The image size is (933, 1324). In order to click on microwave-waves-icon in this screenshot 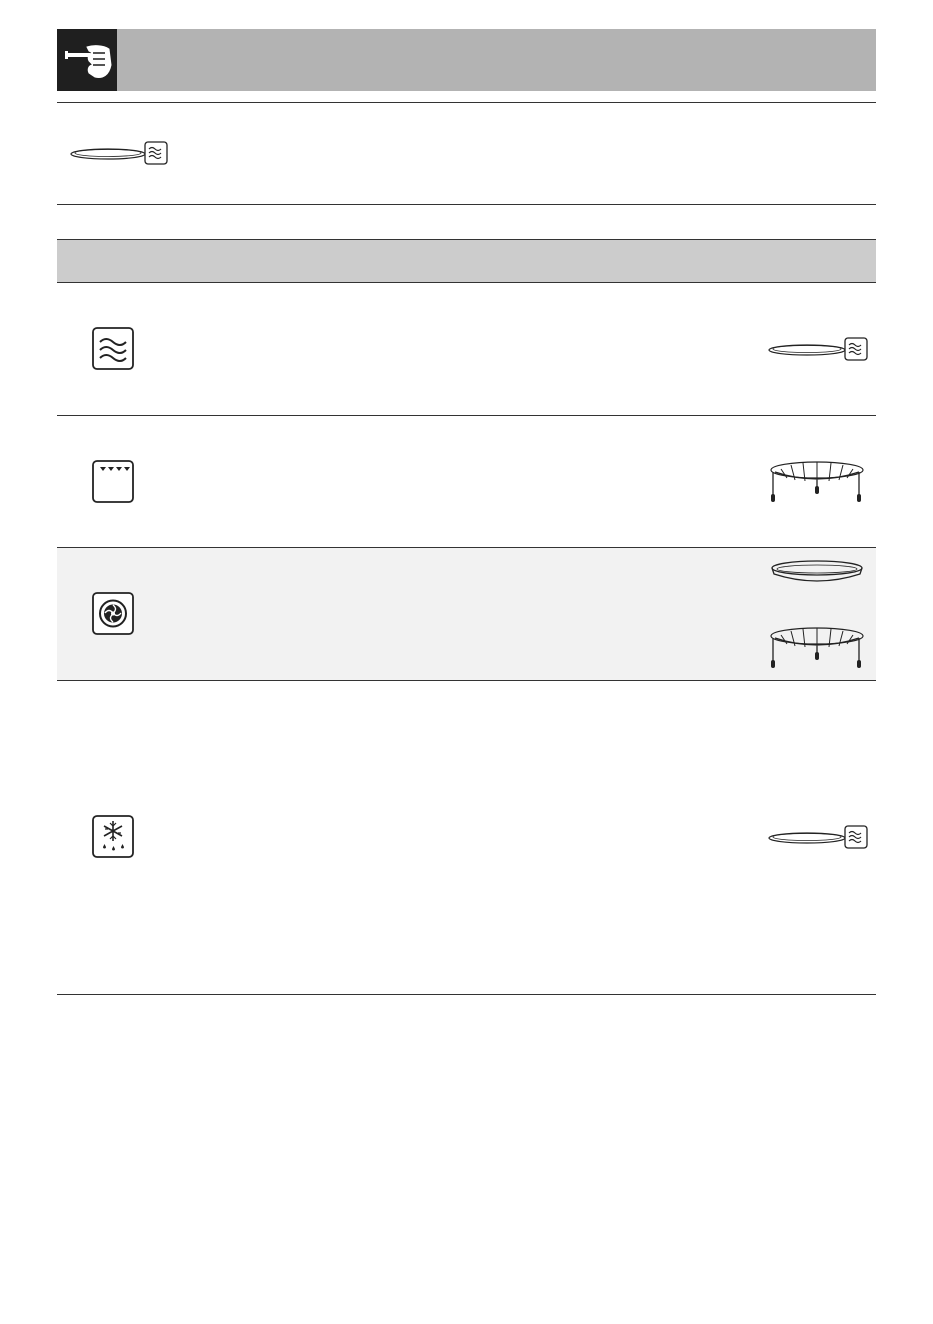, I will do `click(114, 351)`.